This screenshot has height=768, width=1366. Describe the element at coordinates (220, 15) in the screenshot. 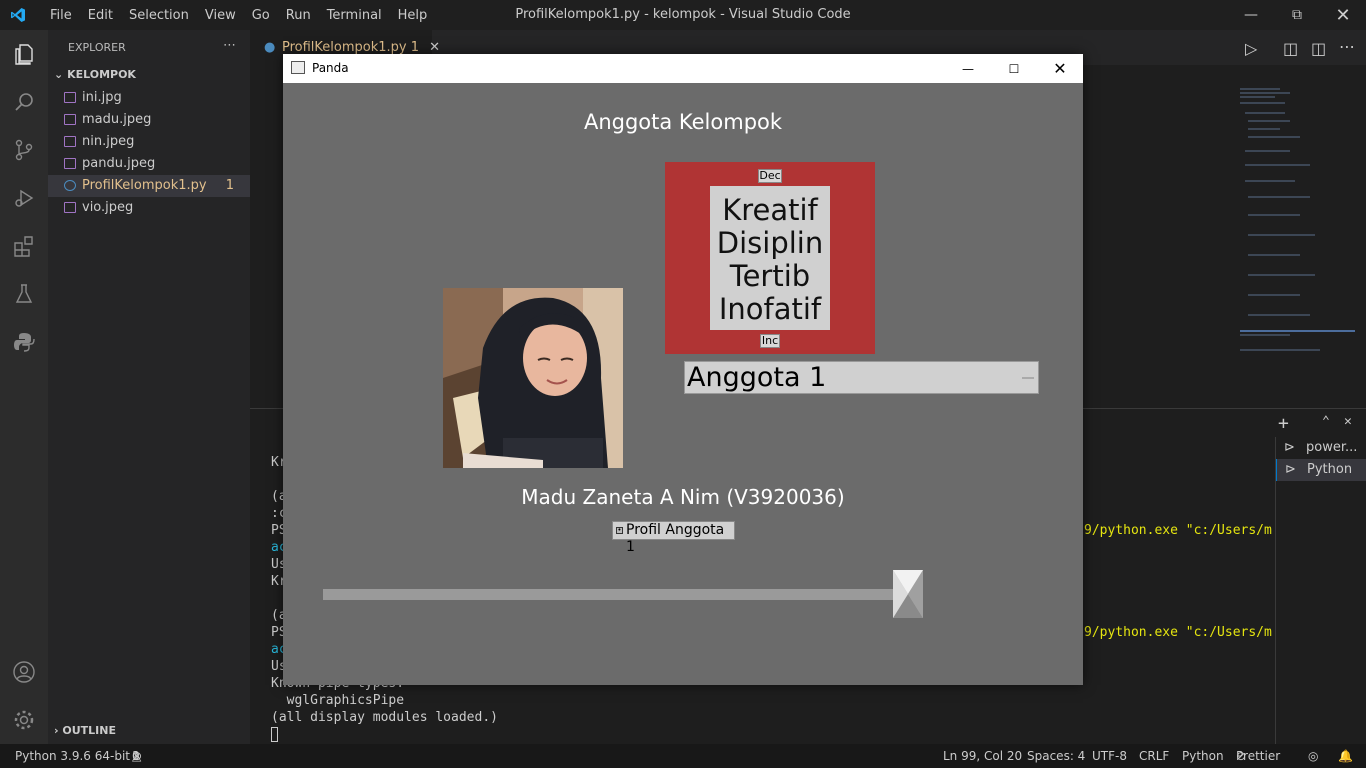

I see `menu-view: View` at that location.